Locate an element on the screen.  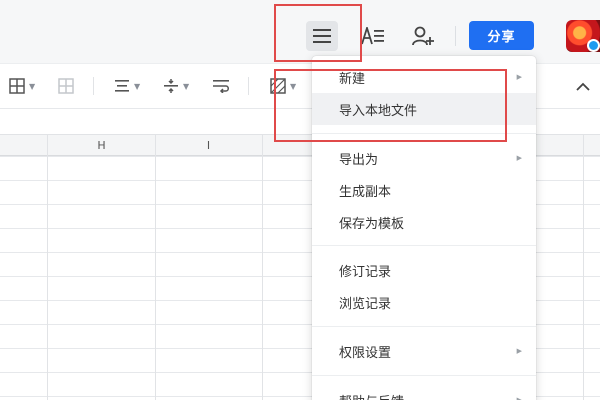
merge-cells-button is located at coordinates (66, 86).